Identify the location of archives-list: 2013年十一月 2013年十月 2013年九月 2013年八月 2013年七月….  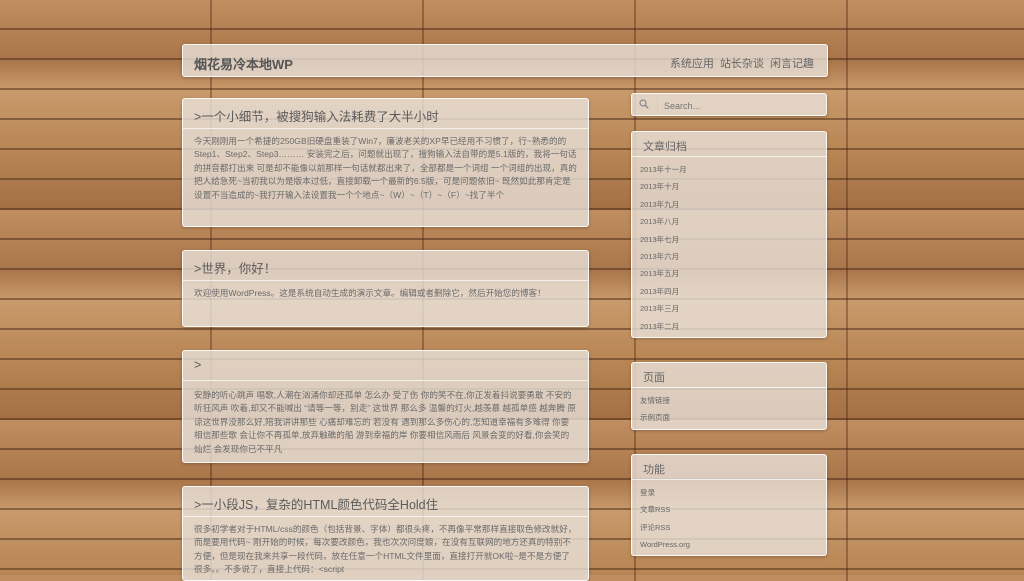
(729, 247).